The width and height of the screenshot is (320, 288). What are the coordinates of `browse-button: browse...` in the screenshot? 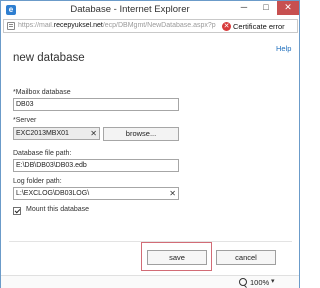 It's located at (141, 134).